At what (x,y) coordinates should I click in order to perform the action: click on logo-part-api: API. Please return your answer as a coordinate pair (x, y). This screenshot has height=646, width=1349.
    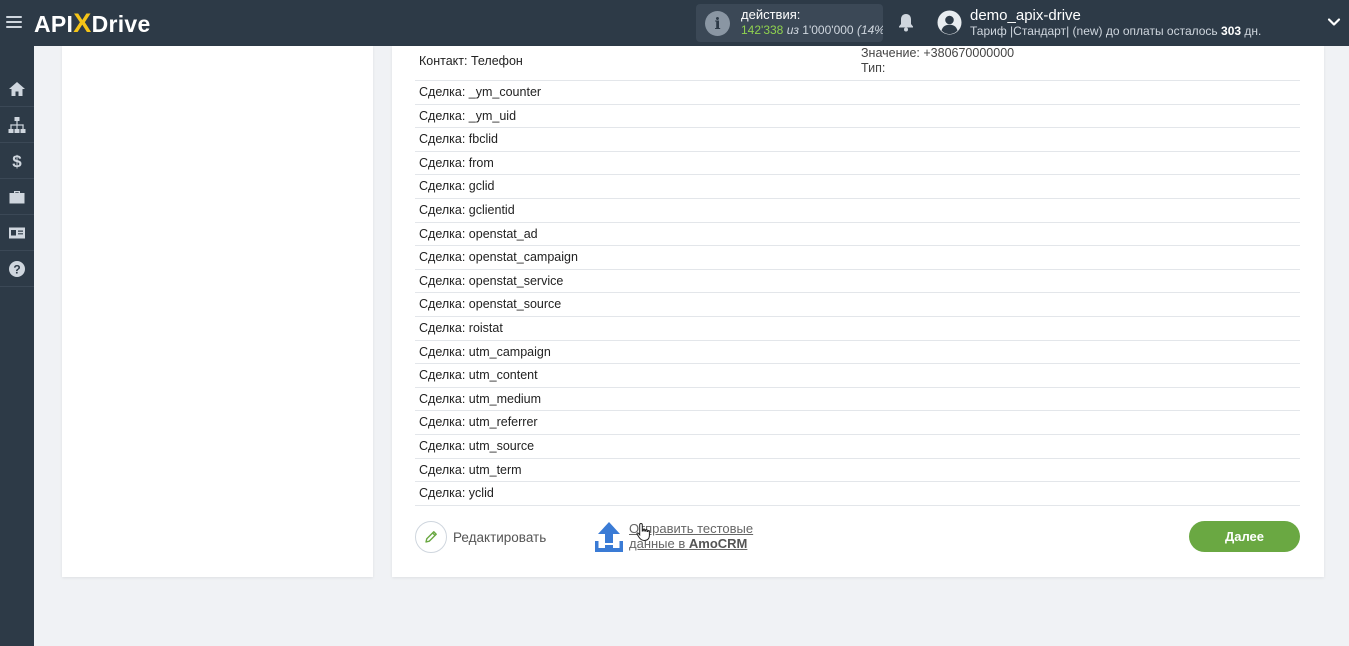
    Looking at the image, I should click on (54, 24).